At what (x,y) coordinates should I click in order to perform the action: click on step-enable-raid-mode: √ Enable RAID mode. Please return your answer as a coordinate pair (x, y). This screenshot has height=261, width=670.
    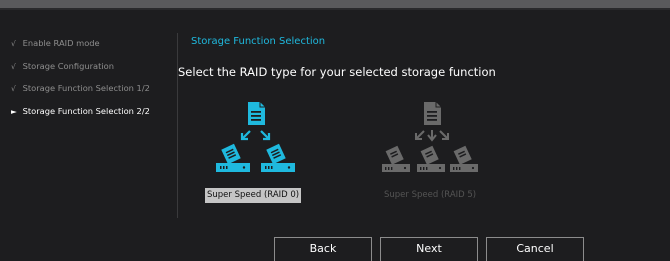
    Looking at the image, I should click on (93, 48).